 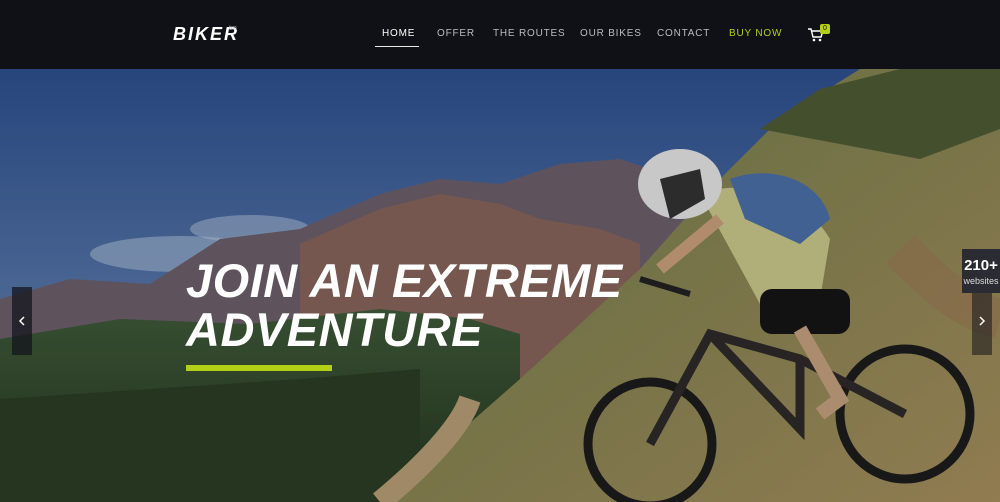 What do you see at coordinates (398, 33) in the screenshot?
I see `nav-home: HOME` at bounding box center [398, 33].